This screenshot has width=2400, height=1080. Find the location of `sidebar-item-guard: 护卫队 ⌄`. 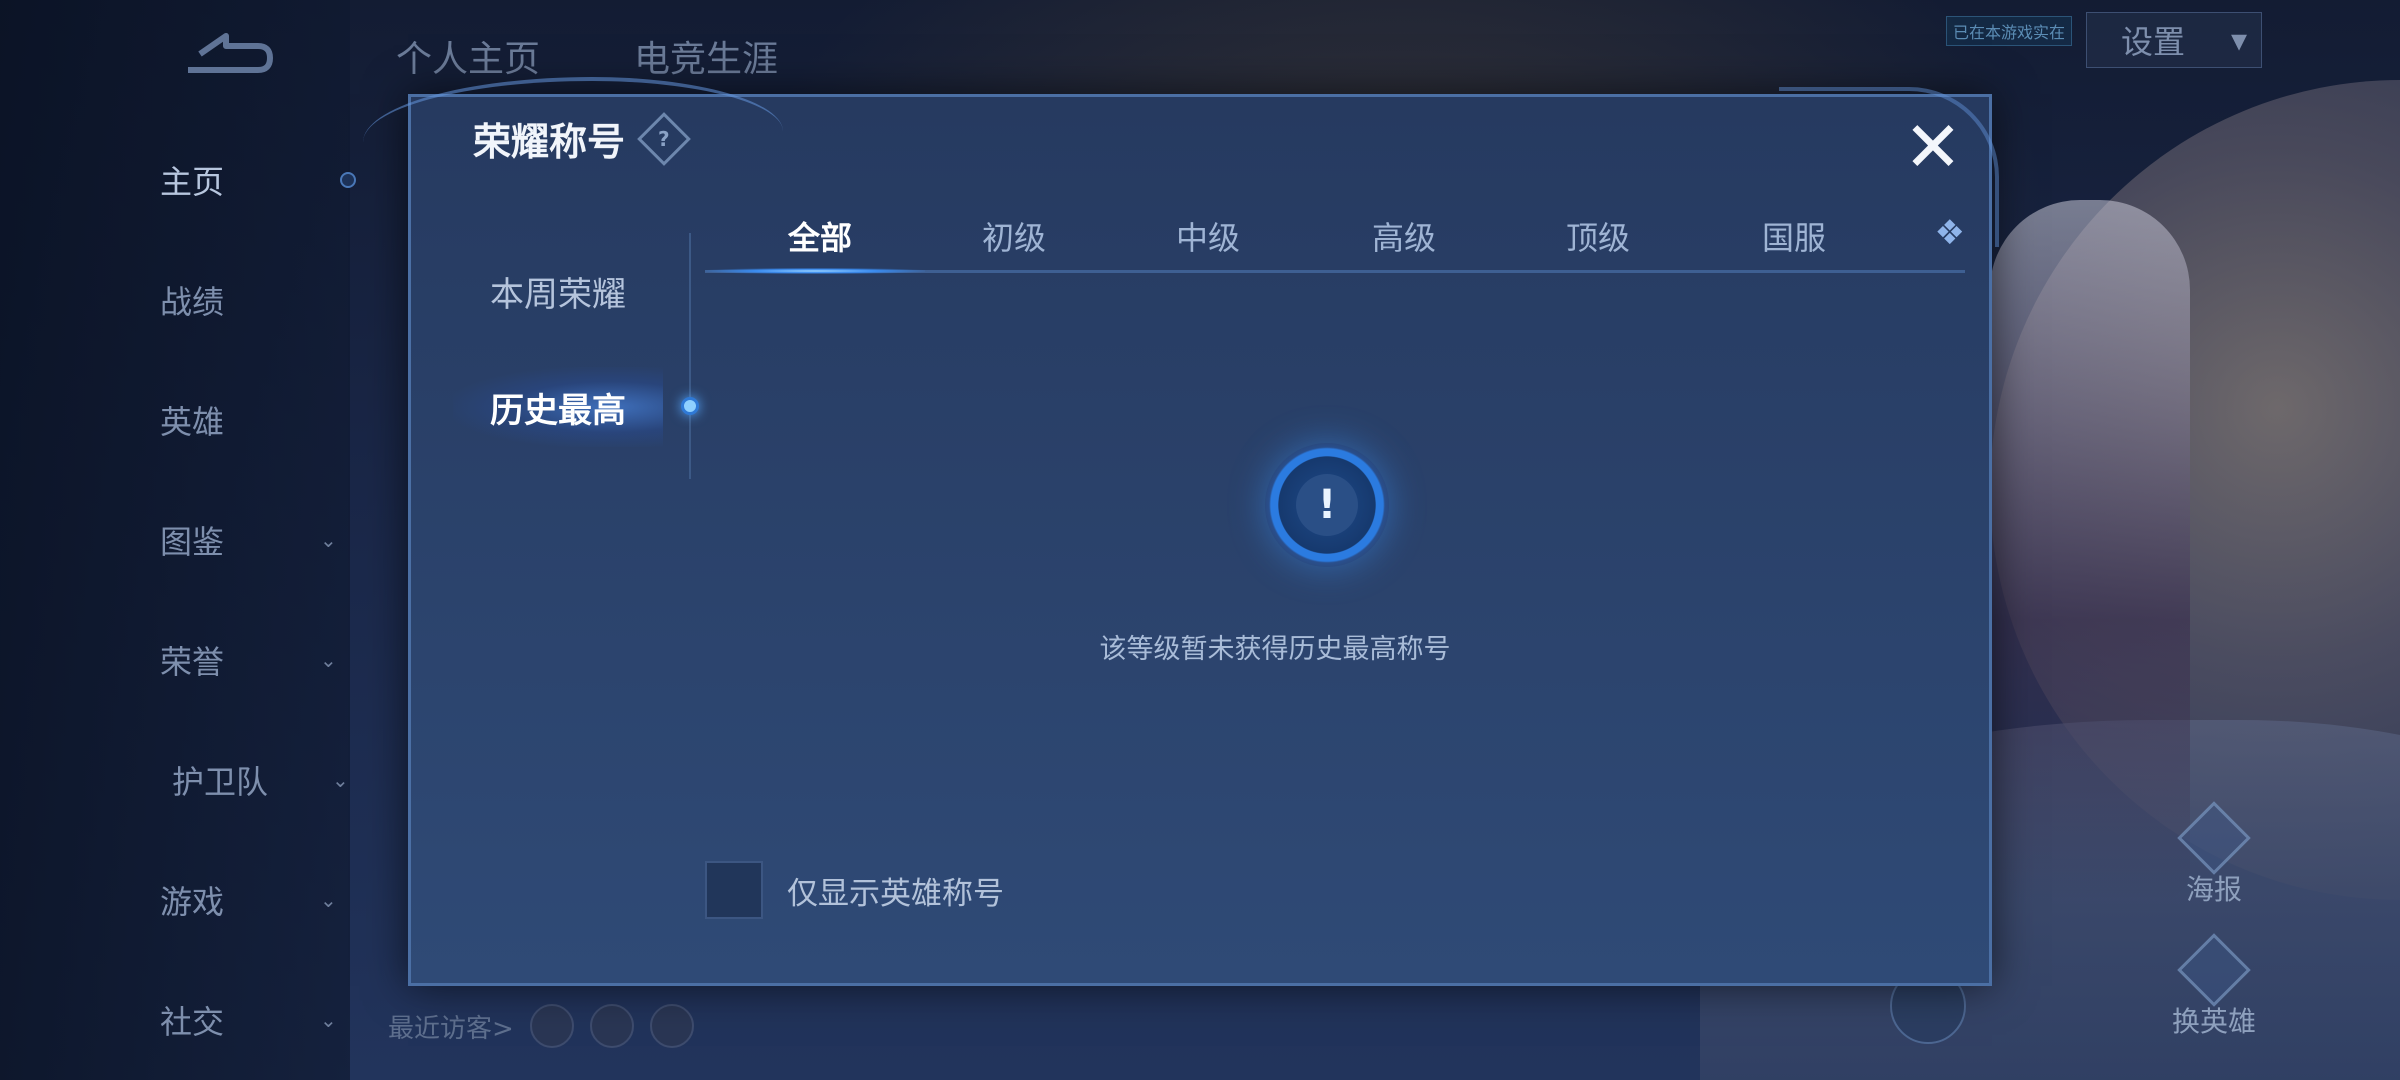

sidebar-item-guard: 护卫队 ⌄ is located at coordinates (262, 780).